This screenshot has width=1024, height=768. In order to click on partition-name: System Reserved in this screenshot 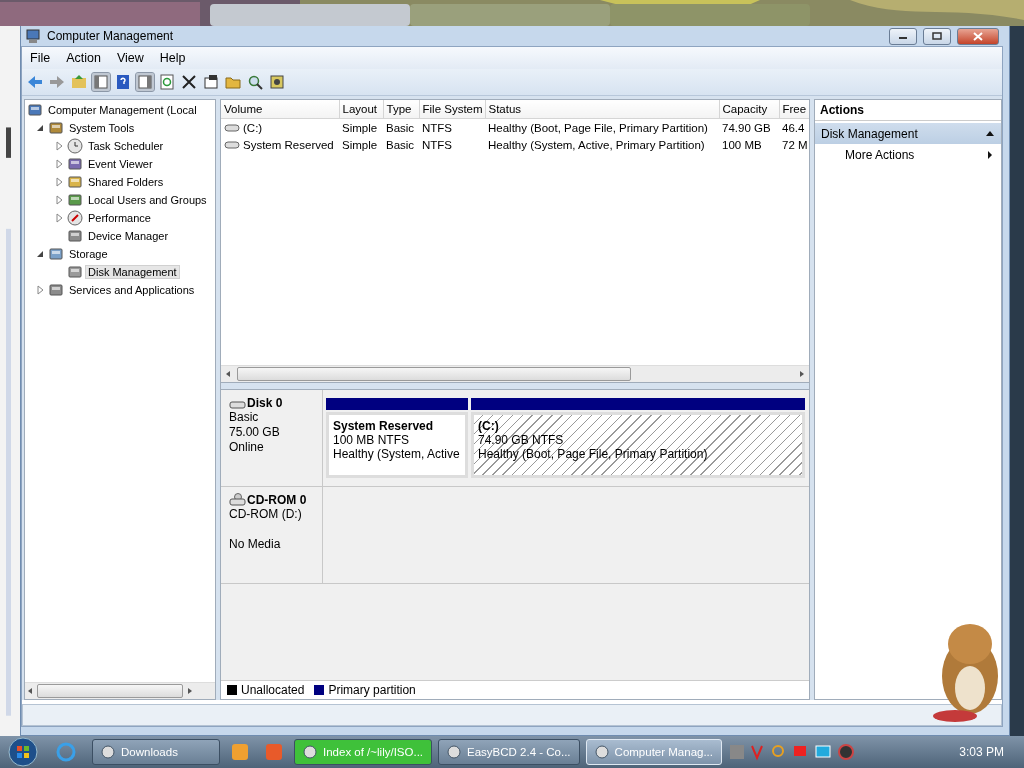, I will do `click(384, 426)`.